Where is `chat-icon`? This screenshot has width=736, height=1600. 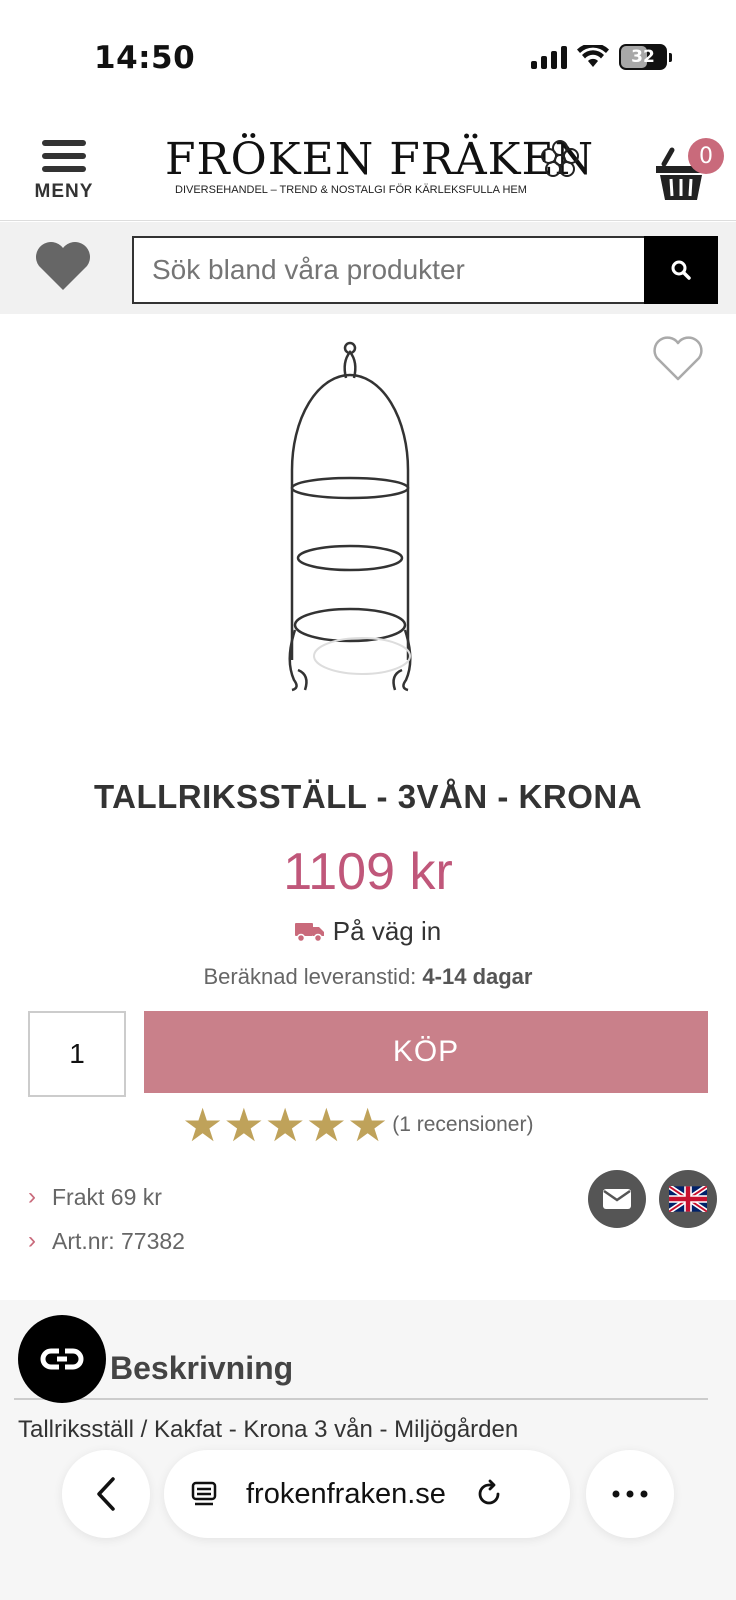
chat-icon is located at coordinates (62, 1359).